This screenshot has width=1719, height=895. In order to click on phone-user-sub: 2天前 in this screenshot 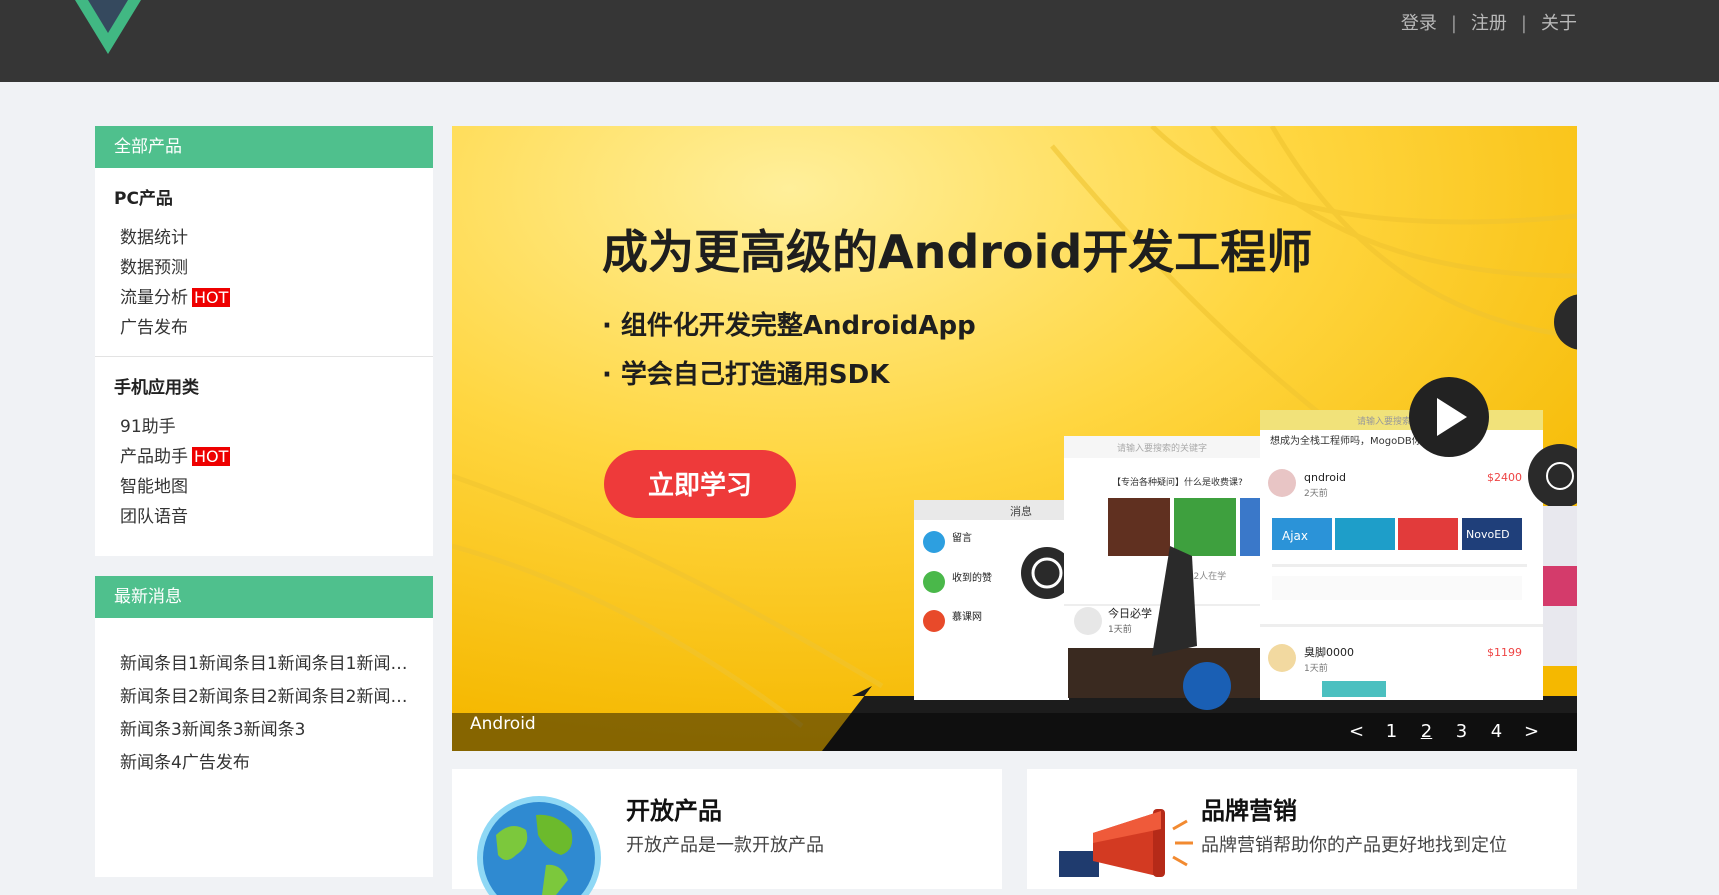, I will do `click(1316, 493)`.